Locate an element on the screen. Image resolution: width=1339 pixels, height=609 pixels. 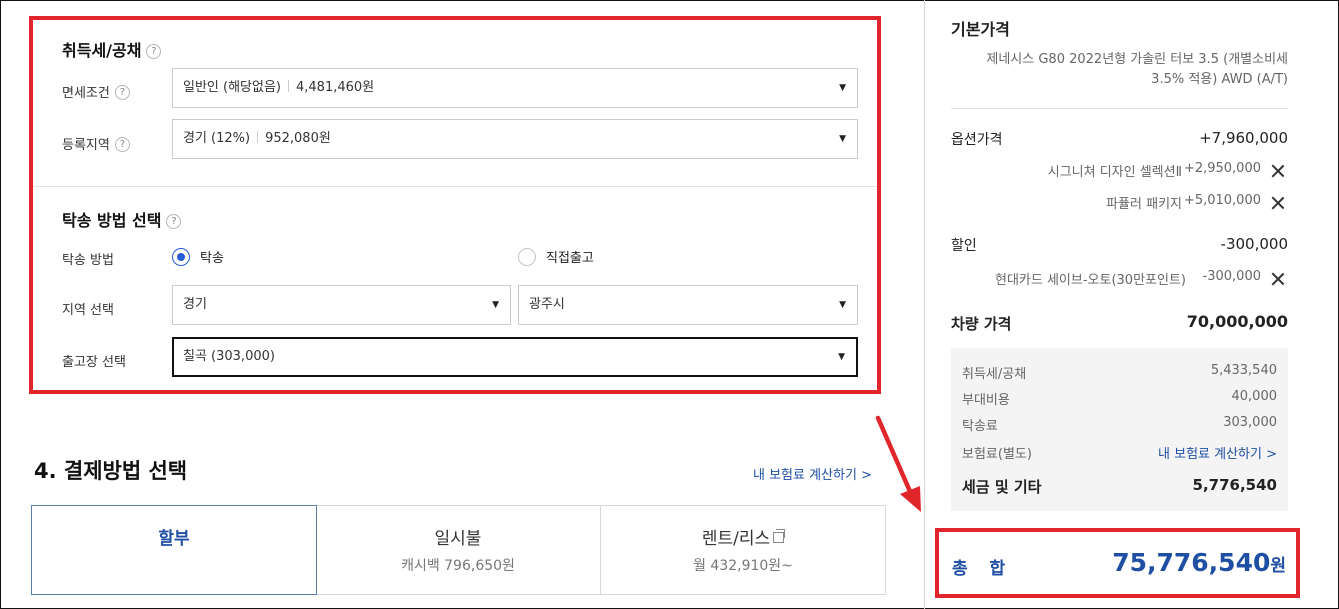
tax-item-value: 40,000 is located at coordinates (1254, 396).